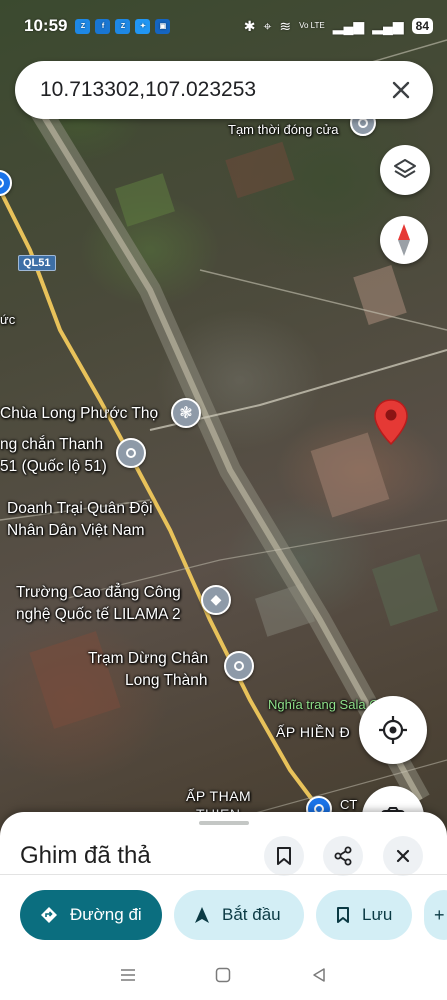 This screenshot has width=447, height=1000. I want to click on military-camp-label-line2: Nhân Dân Việt Nam, so click(76, 530).